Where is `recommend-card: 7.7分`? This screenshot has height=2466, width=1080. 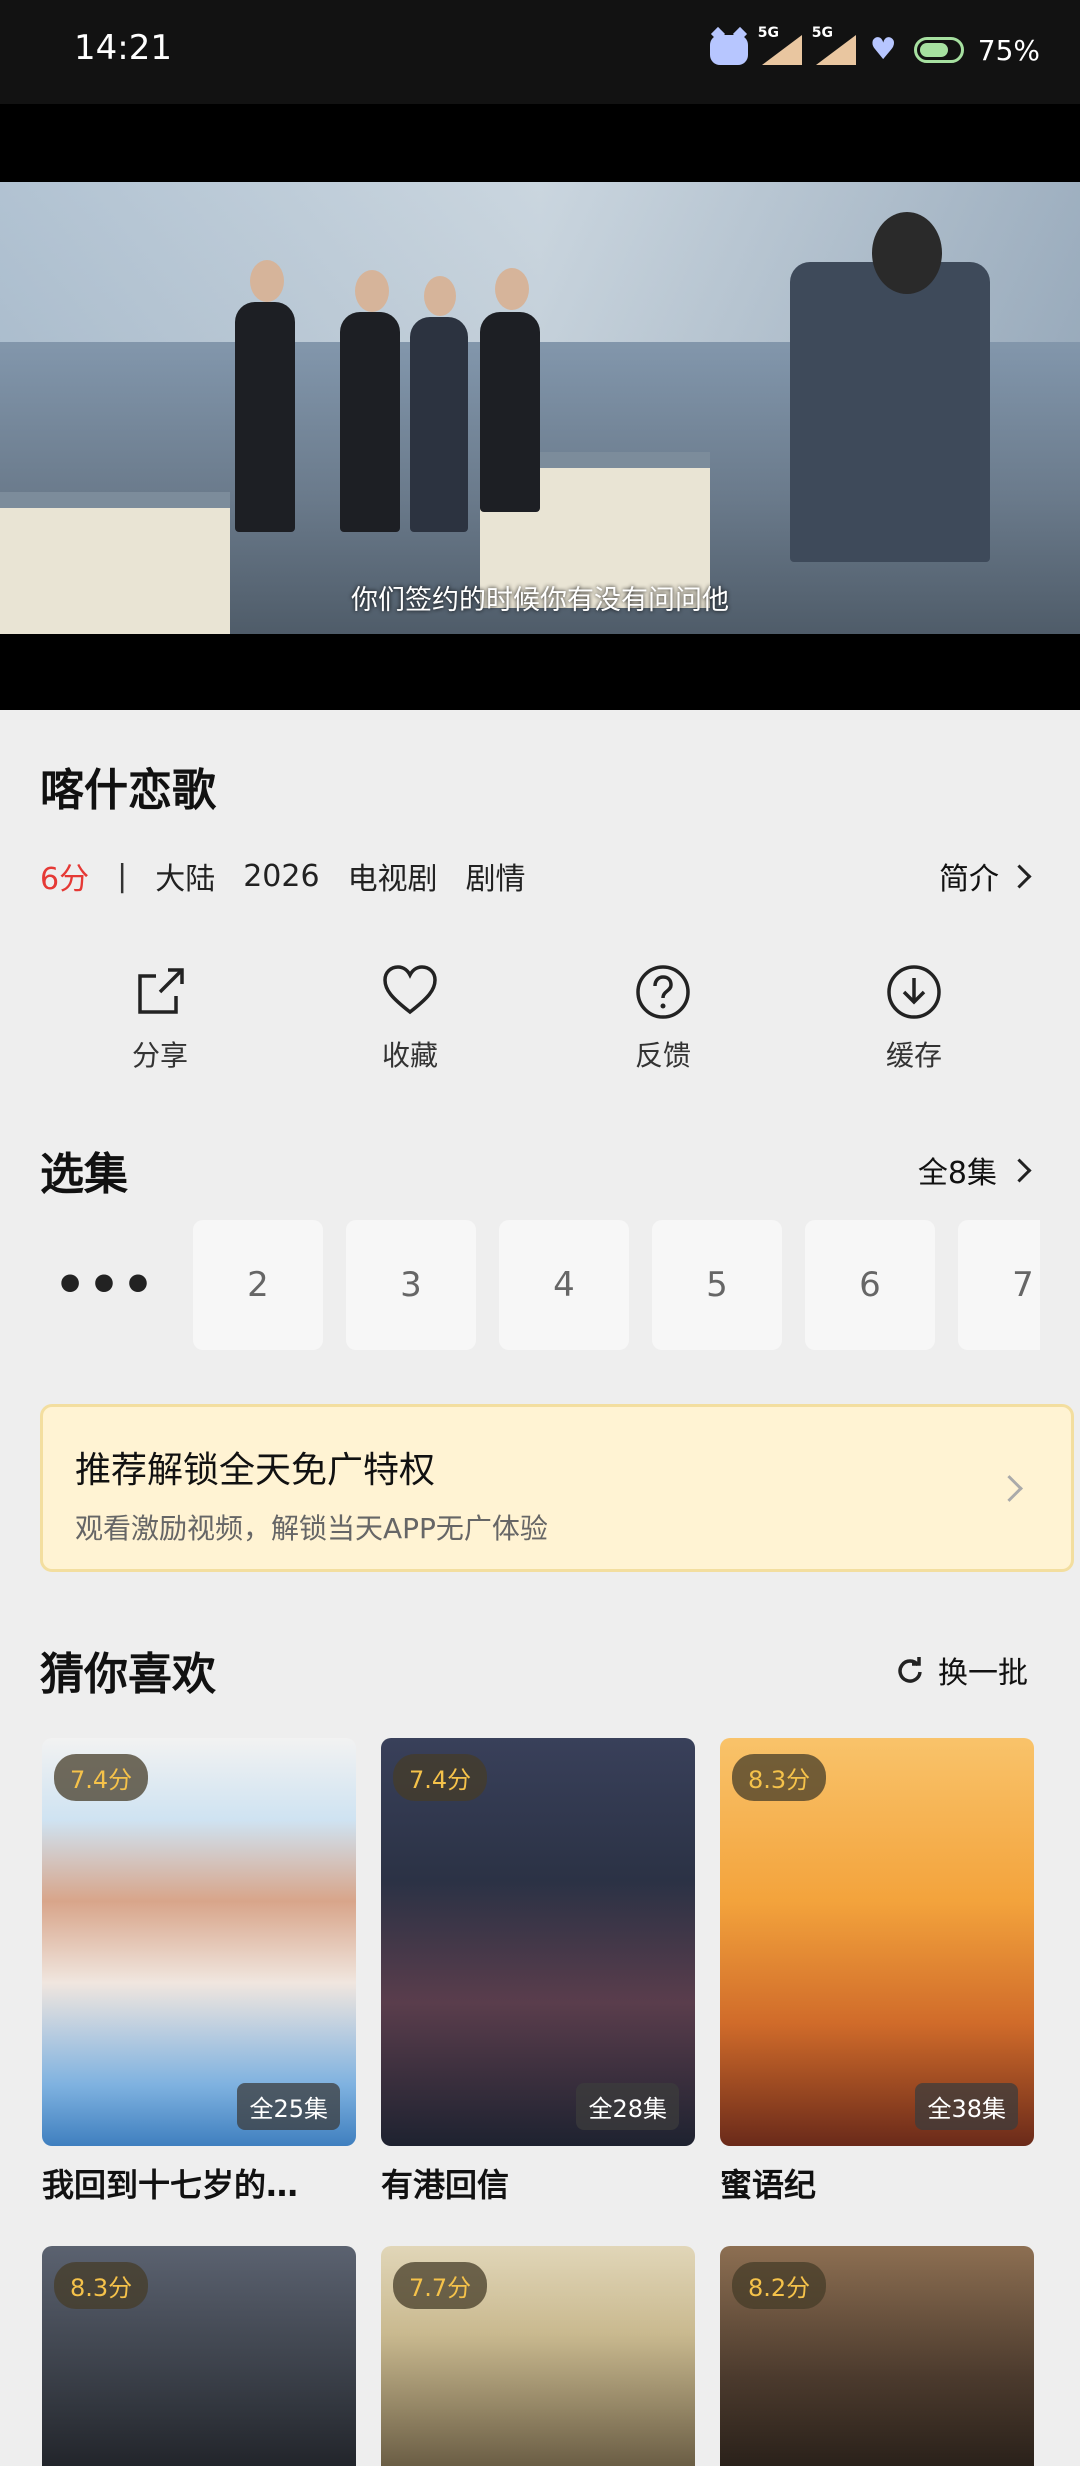 recommend-card: 7.7分 is located at coordinates (538, 2356).